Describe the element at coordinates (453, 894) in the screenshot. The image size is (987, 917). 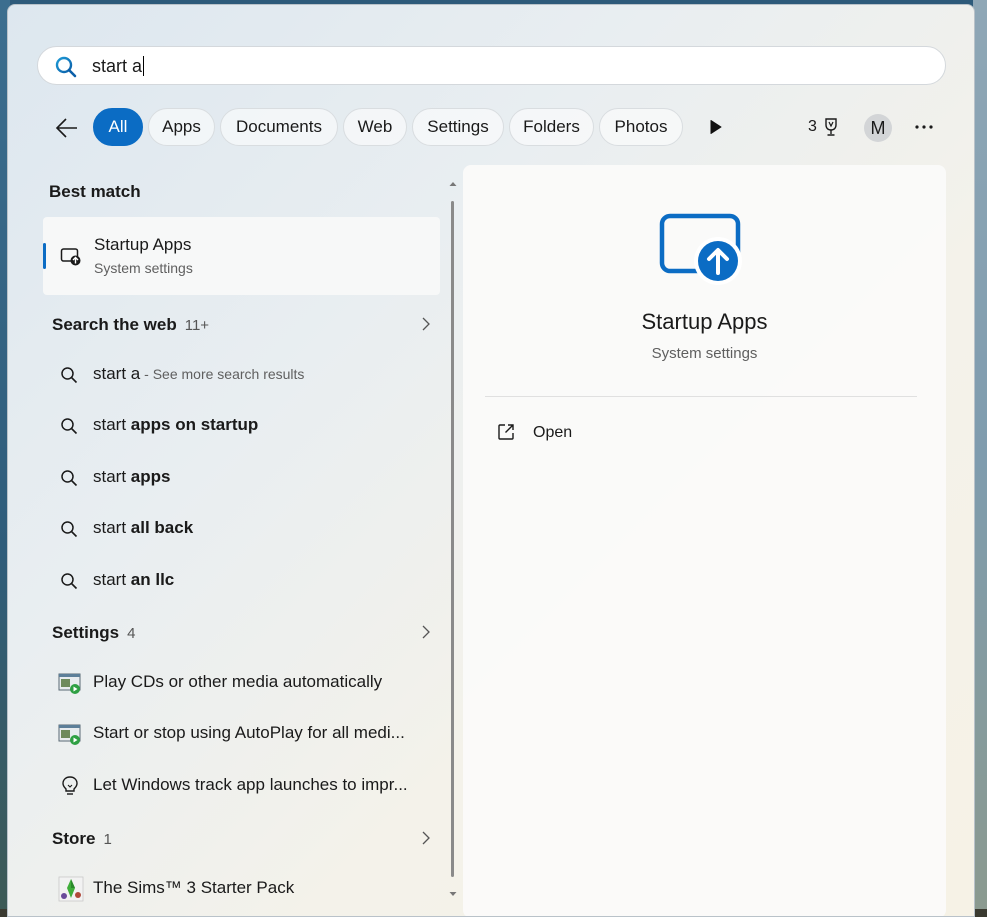
I see `scroll-down-arrow-icon` at that location.